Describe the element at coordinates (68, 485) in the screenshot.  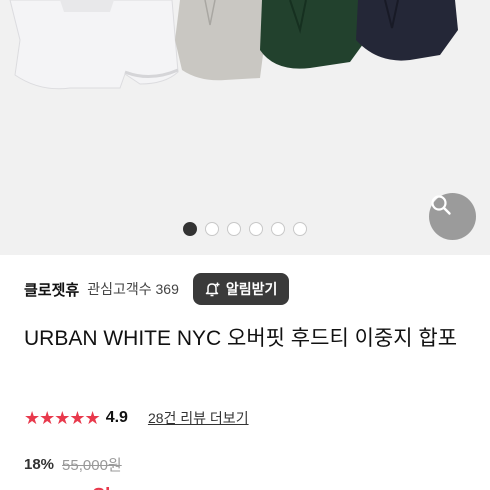
I see `final-price: 45,000원` at that location.